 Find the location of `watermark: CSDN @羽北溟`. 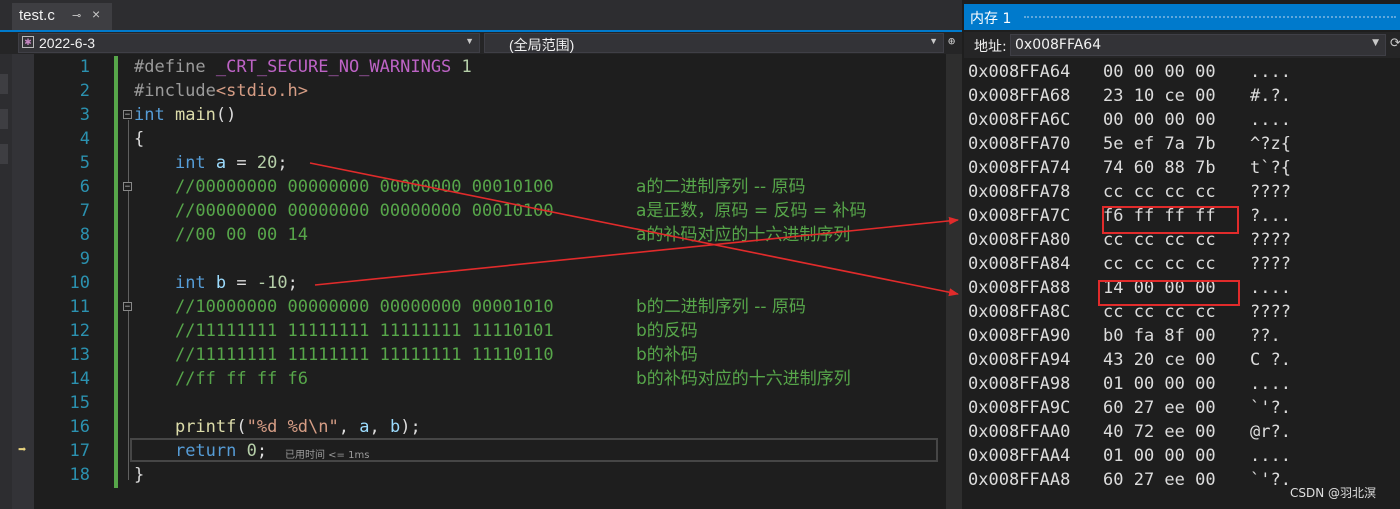

watermark: CSDN @羽北溟 is located at coordinates (1333, 493).